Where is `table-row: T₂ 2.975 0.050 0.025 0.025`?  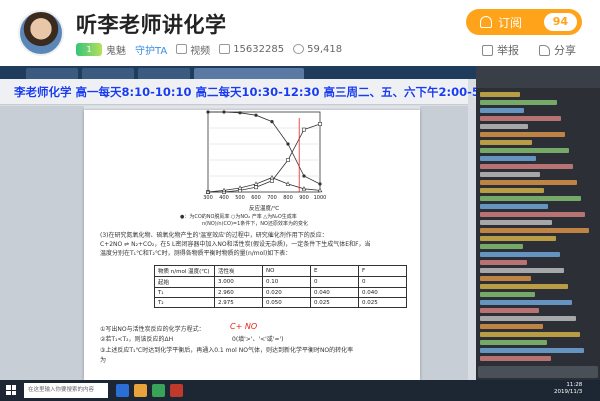
table-row: T₂ 2.975 0.050 0.025 0.025 is located at coordinates (280, 302).